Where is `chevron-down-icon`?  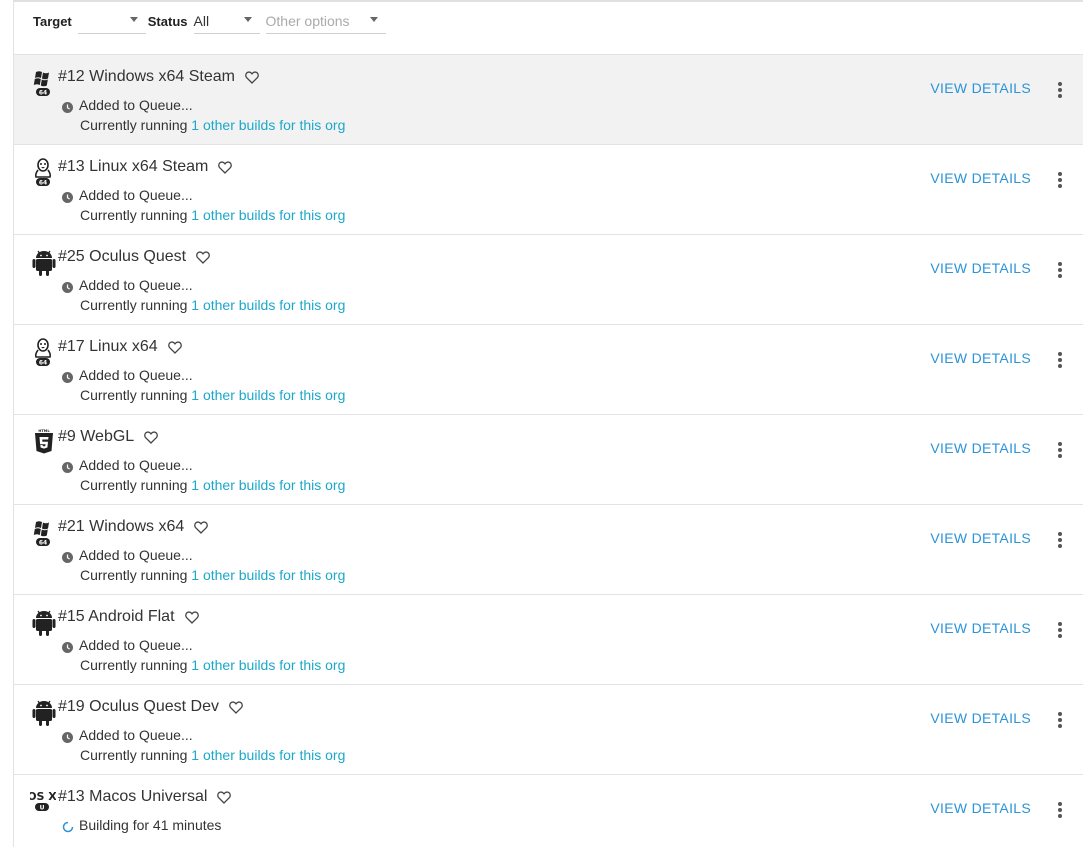
chevron-down-icon is located at coordinates (247, 19).